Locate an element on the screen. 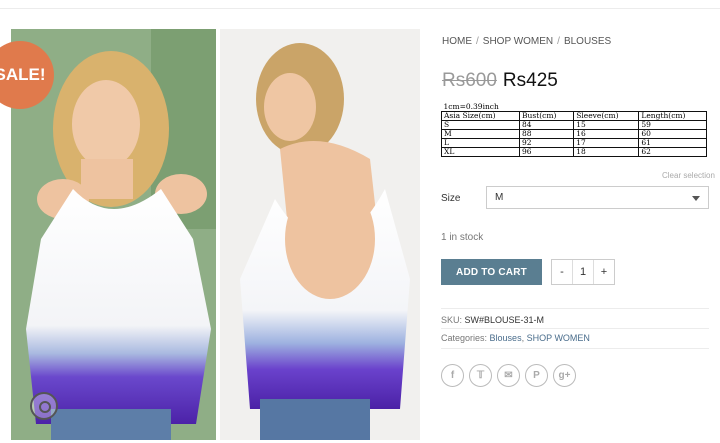 This screenshot has height=443, width=720. size-select-value: M is located at coordinates (499, 197).